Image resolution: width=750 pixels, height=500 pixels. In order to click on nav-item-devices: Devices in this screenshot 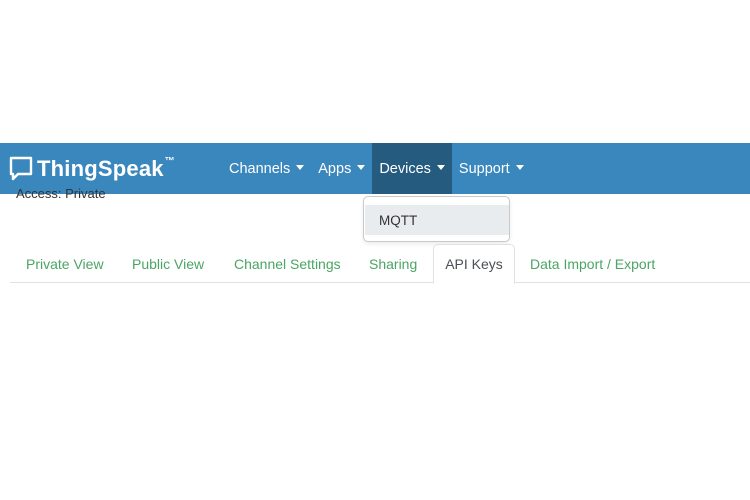, I will do `click(412, 168)`.